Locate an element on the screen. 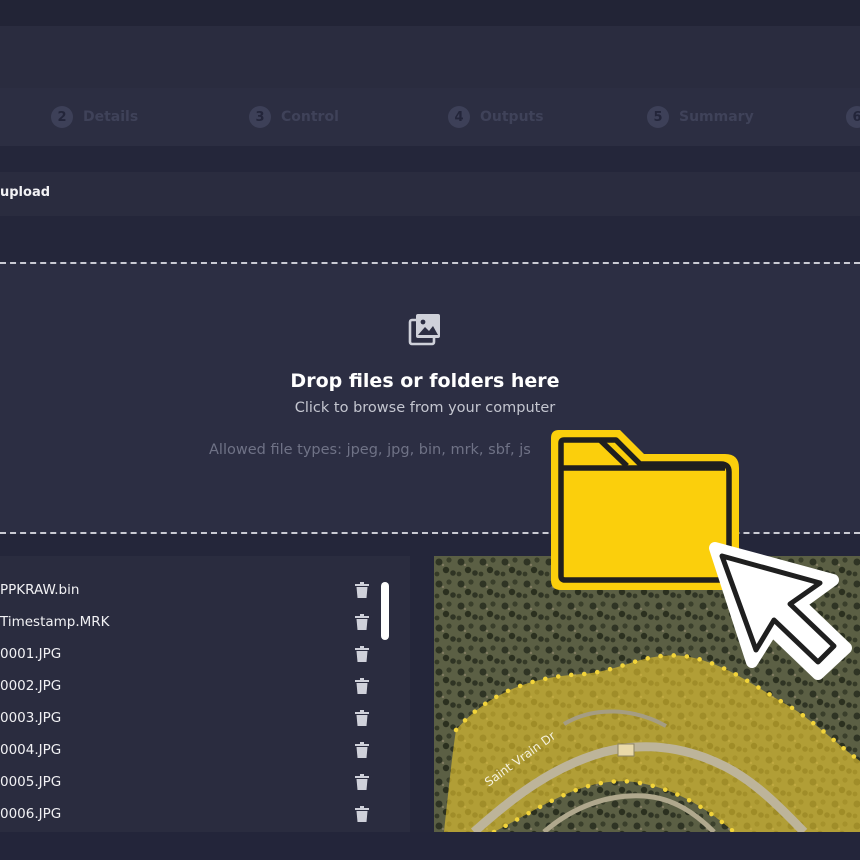  step-details: 2 Details is located at coordinates (94, 117).